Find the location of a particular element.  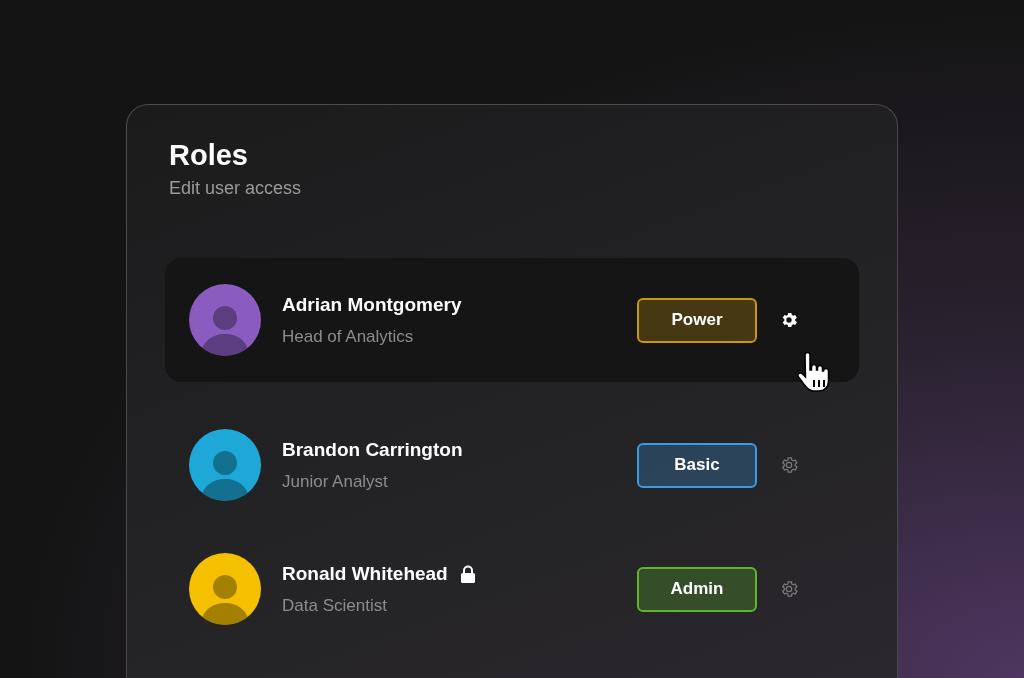

role-badge: Power is located at coordinates (697, 320).